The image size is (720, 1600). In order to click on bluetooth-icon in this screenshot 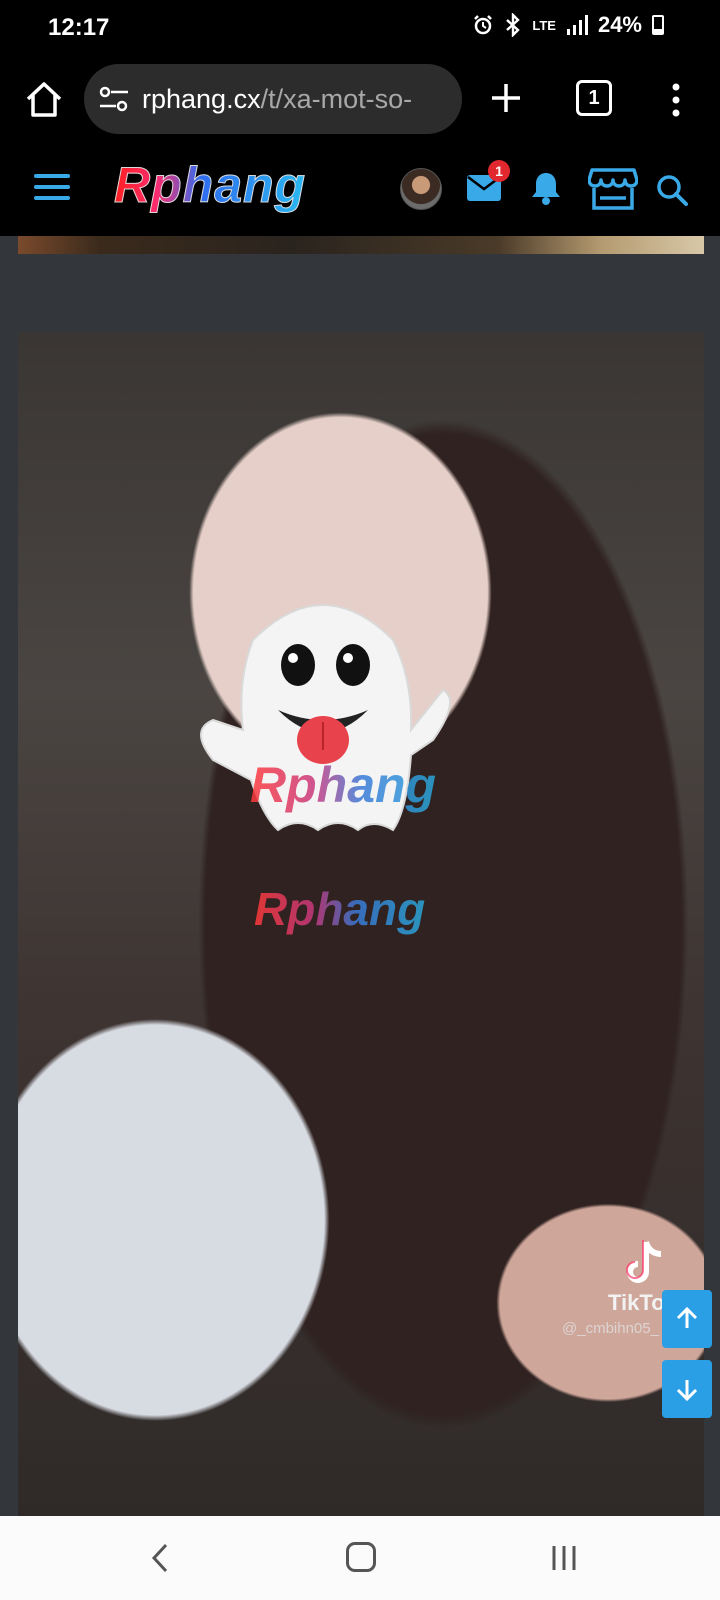, I will do `click(513, 25)`.